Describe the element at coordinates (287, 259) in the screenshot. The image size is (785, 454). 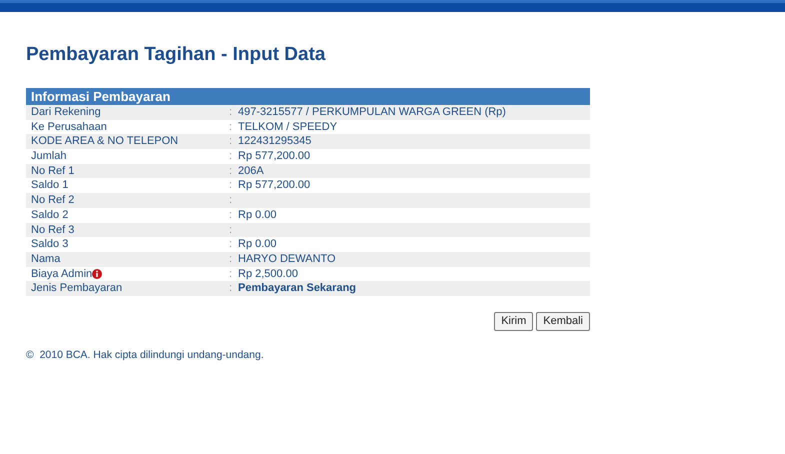
I see `field-value: HARYO DEWANTO` at that location.